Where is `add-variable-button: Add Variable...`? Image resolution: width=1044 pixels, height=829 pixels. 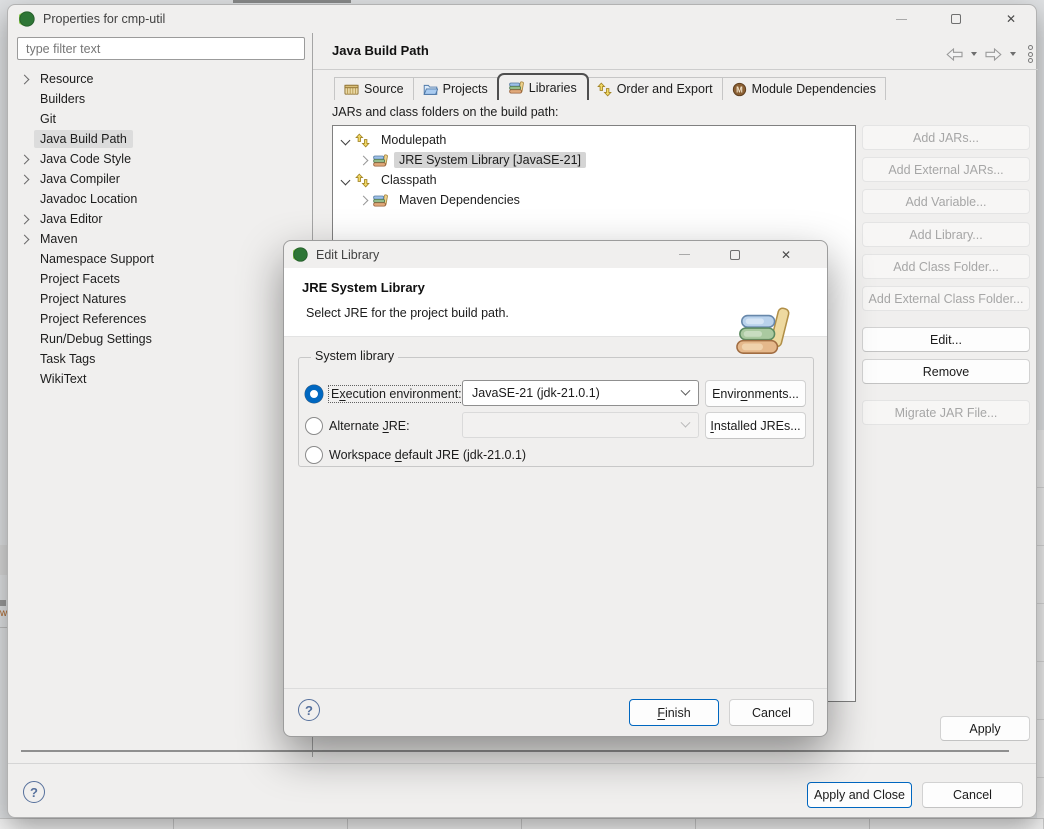
add-variable-button: Add Variable... is located at coordinates (946, 201).